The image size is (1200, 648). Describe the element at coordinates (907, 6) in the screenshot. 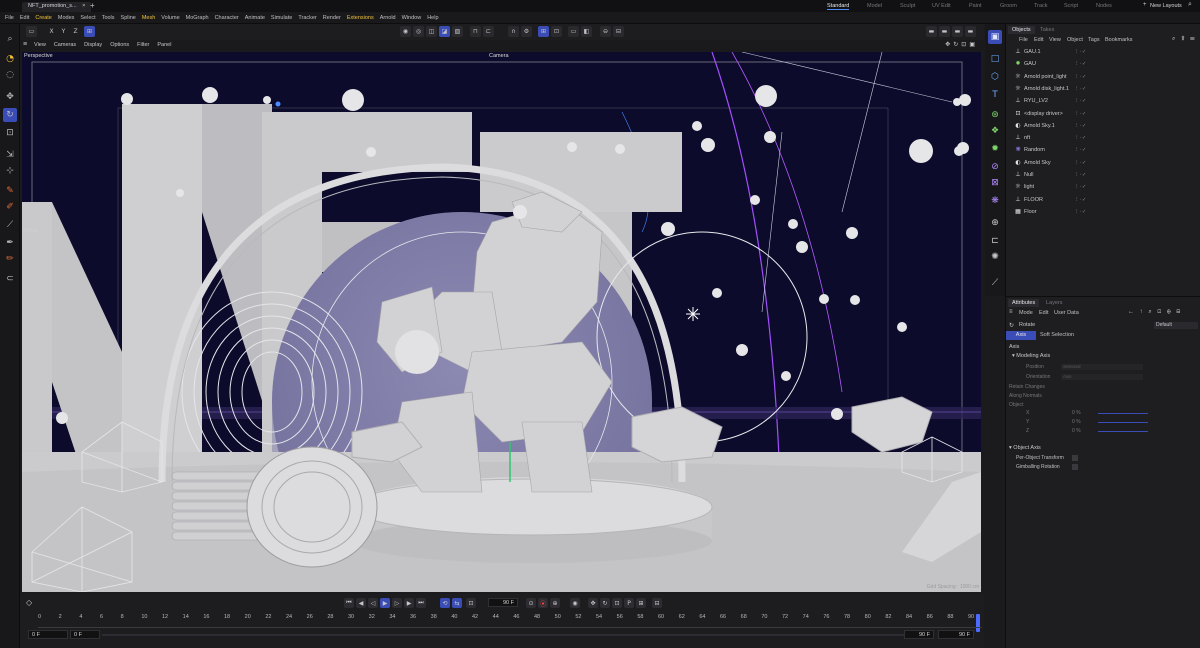

I see `layout-sculpt: Sculpt` at that location.